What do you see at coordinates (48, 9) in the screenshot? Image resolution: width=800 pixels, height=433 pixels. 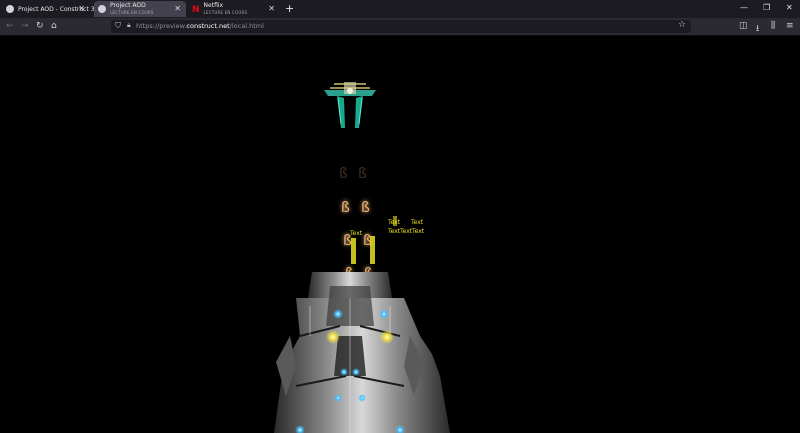 I see `tab-construct: Project AOD - Construct 3 ✕` at bounding box center [48, 9].